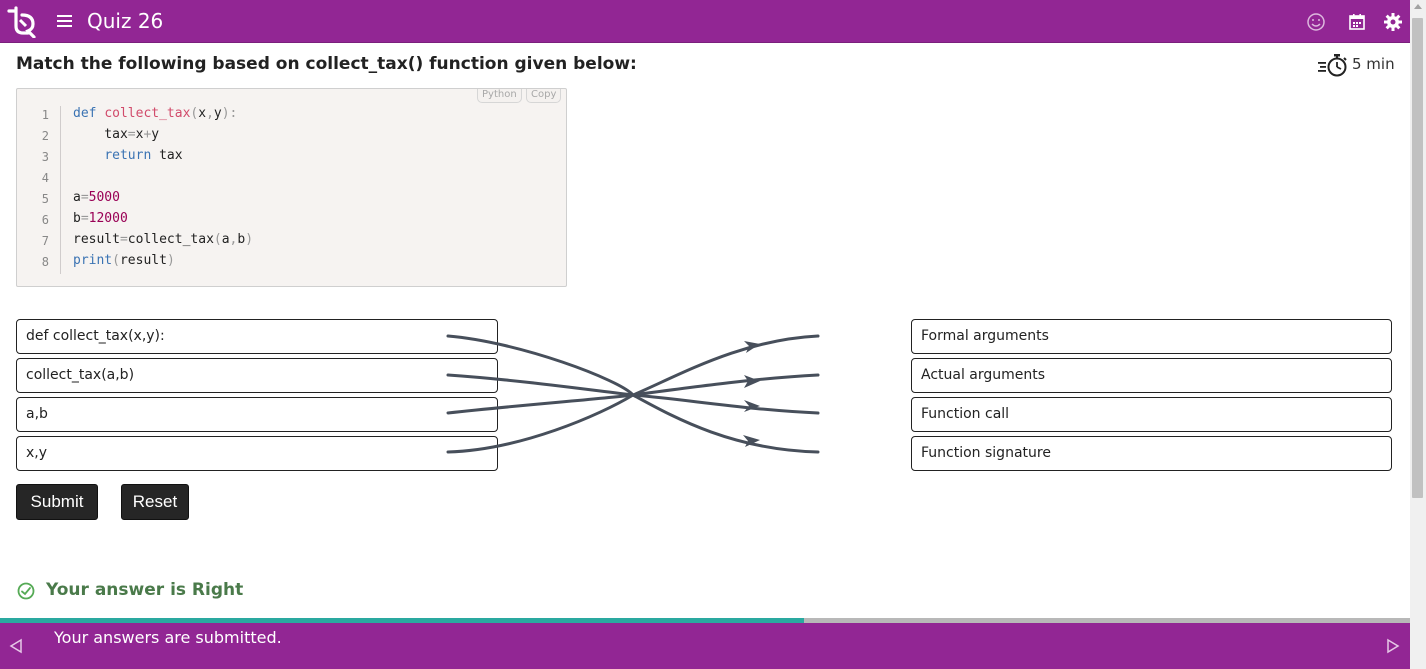  I want to click on scrollbar-thumb, so click(1417, 258).